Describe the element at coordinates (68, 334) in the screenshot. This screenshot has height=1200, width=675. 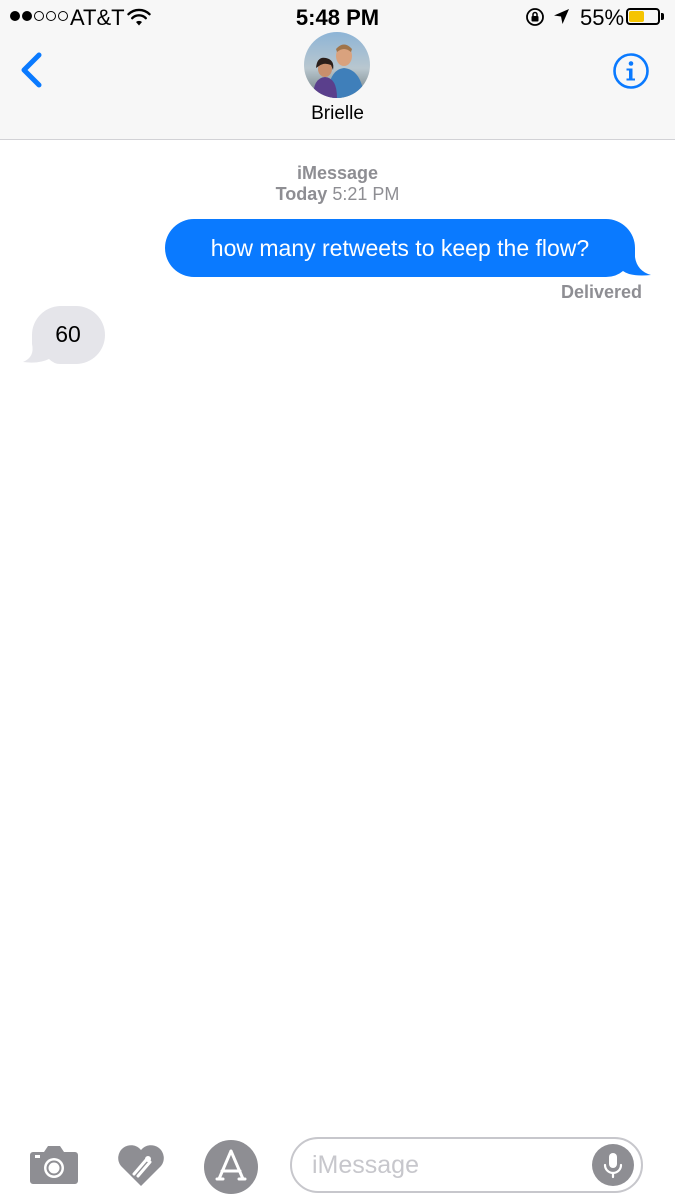
I see `incoming-message-text: 60` at that location.